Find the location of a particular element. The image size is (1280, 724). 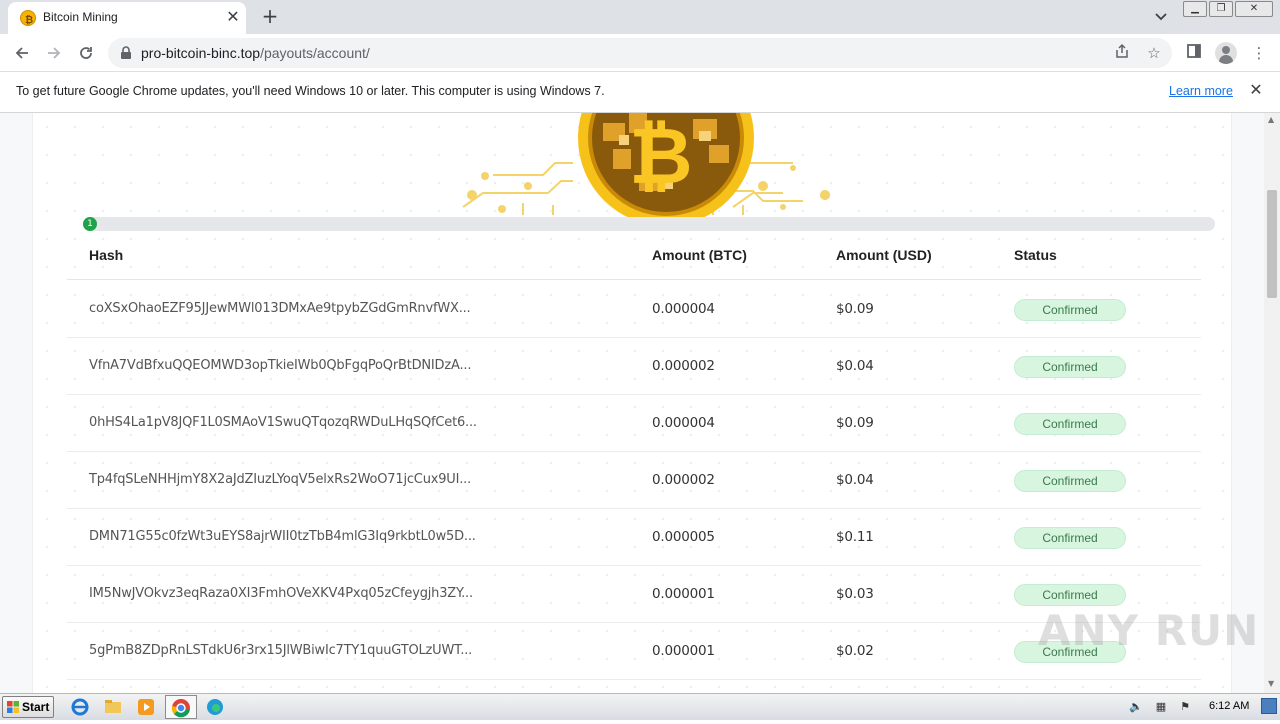

lock-icon is located at coordinates (126, 53).